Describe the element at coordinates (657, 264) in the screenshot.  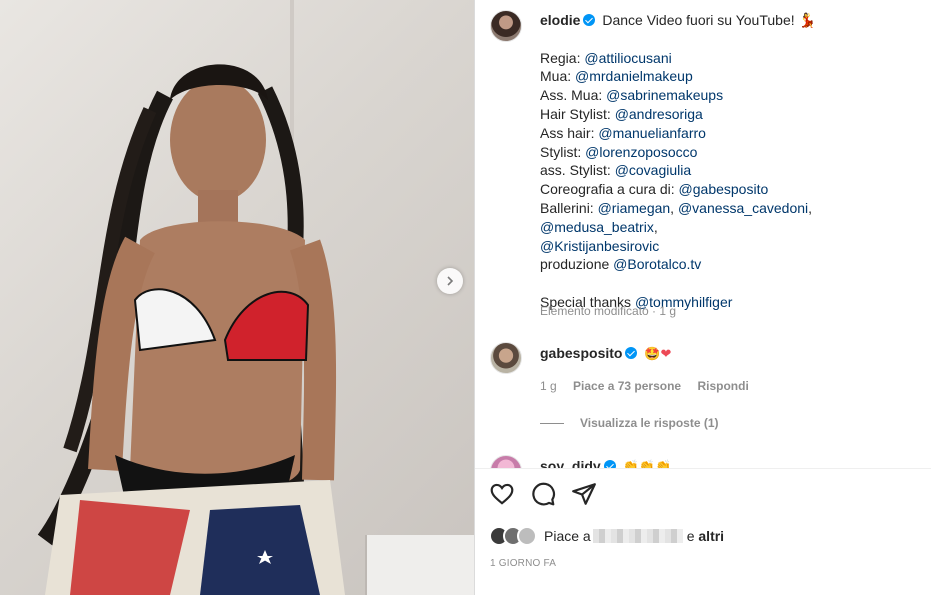
I see `mention-link: @Borotalco.tv` at that location.